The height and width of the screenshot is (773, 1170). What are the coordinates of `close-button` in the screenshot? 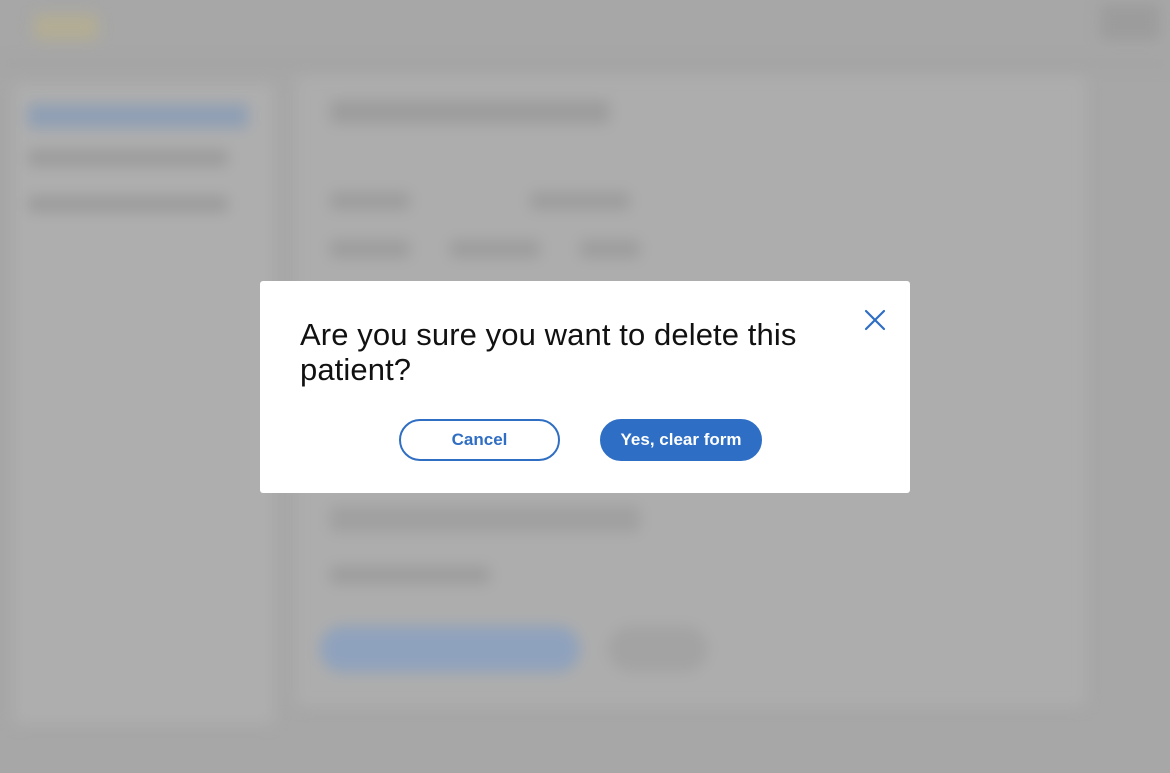 It's located at (875, 322).